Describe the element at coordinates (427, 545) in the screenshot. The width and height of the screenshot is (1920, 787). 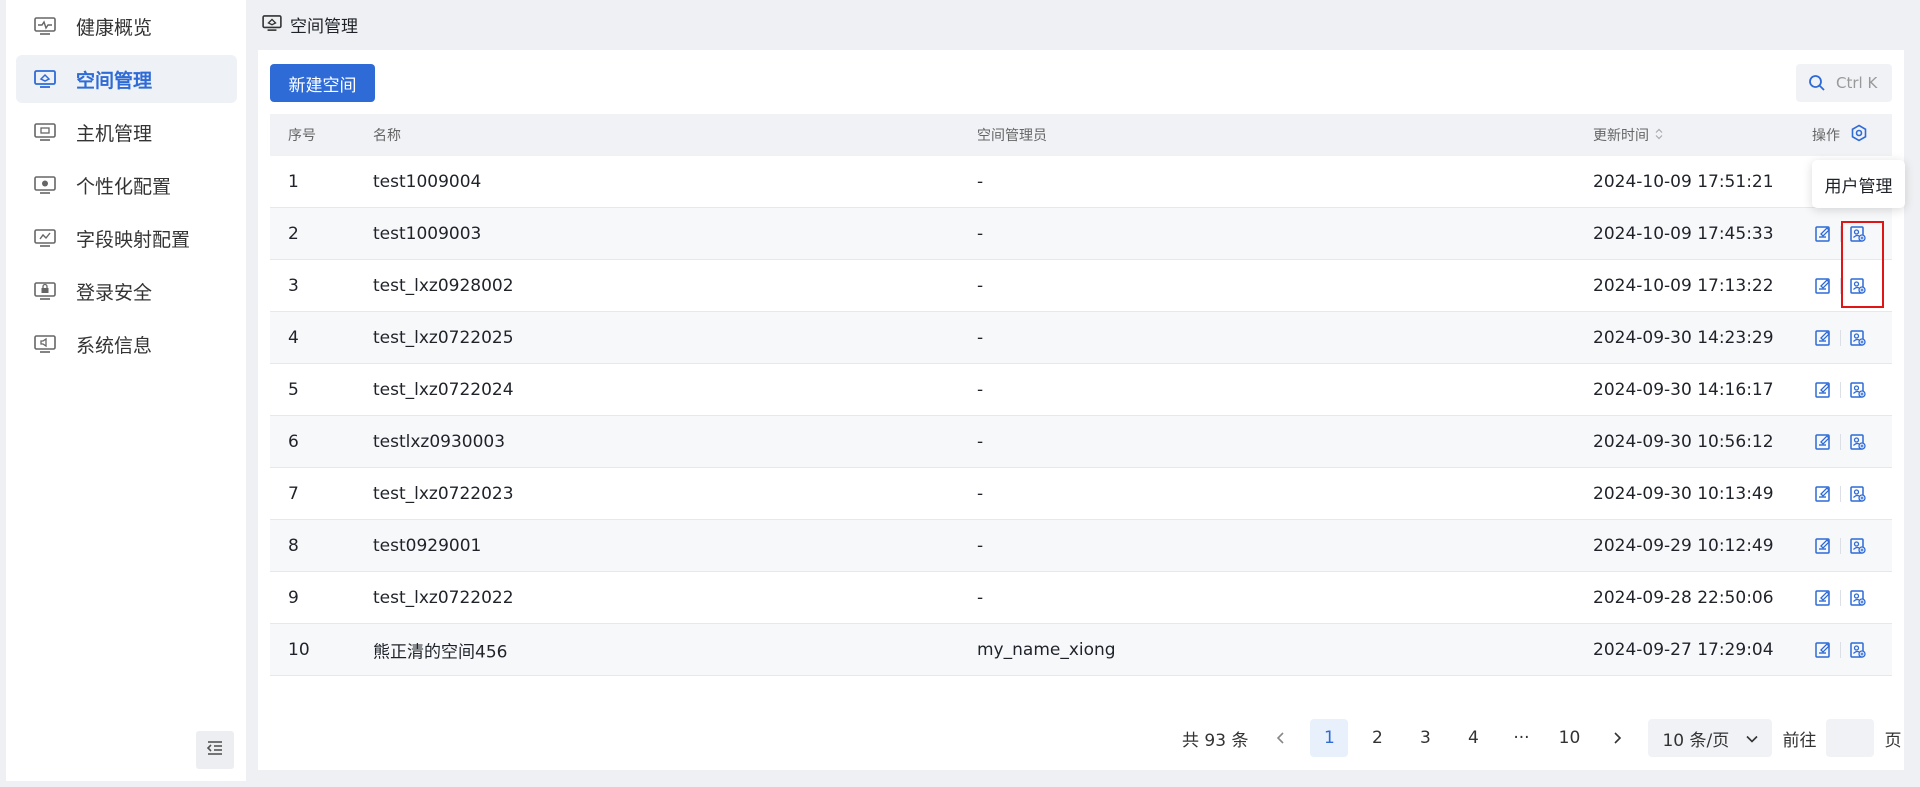
I see `cell-name: test0929001` at that location.